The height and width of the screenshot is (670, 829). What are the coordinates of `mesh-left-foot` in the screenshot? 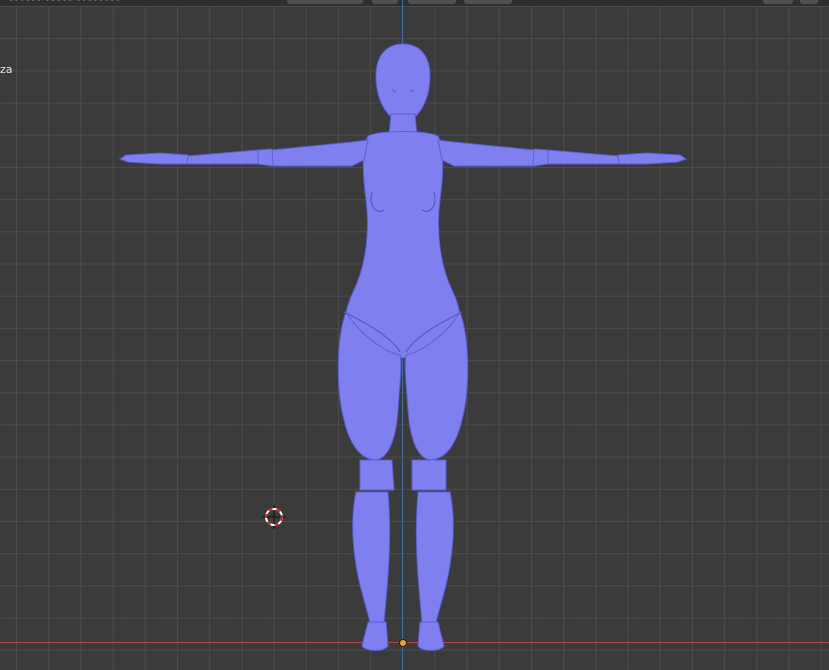 It's located at (375, 636).